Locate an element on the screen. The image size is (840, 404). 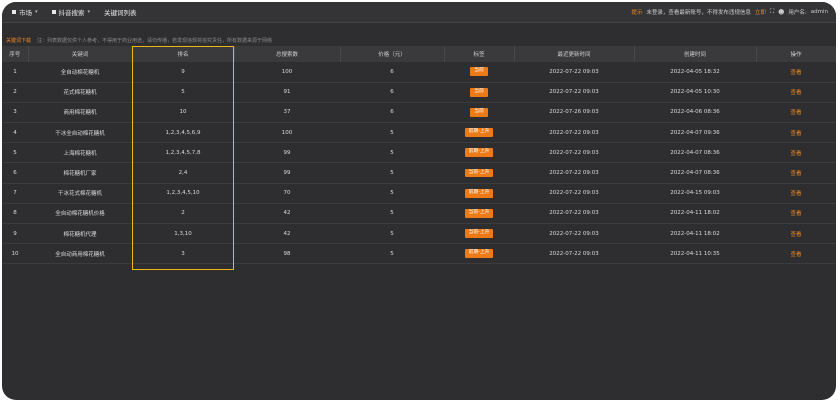
rank-cell: 2 is located at coordinates (183, 213).